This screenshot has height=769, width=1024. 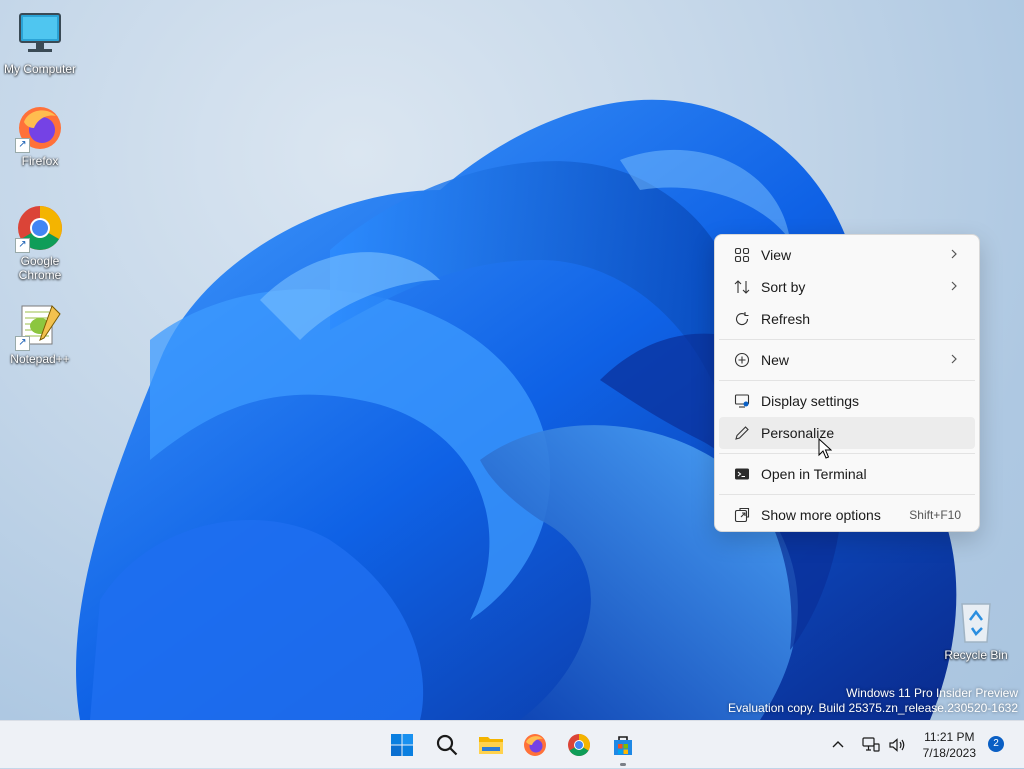 I want to click on chrome-icon, so click(x=579, y=745).